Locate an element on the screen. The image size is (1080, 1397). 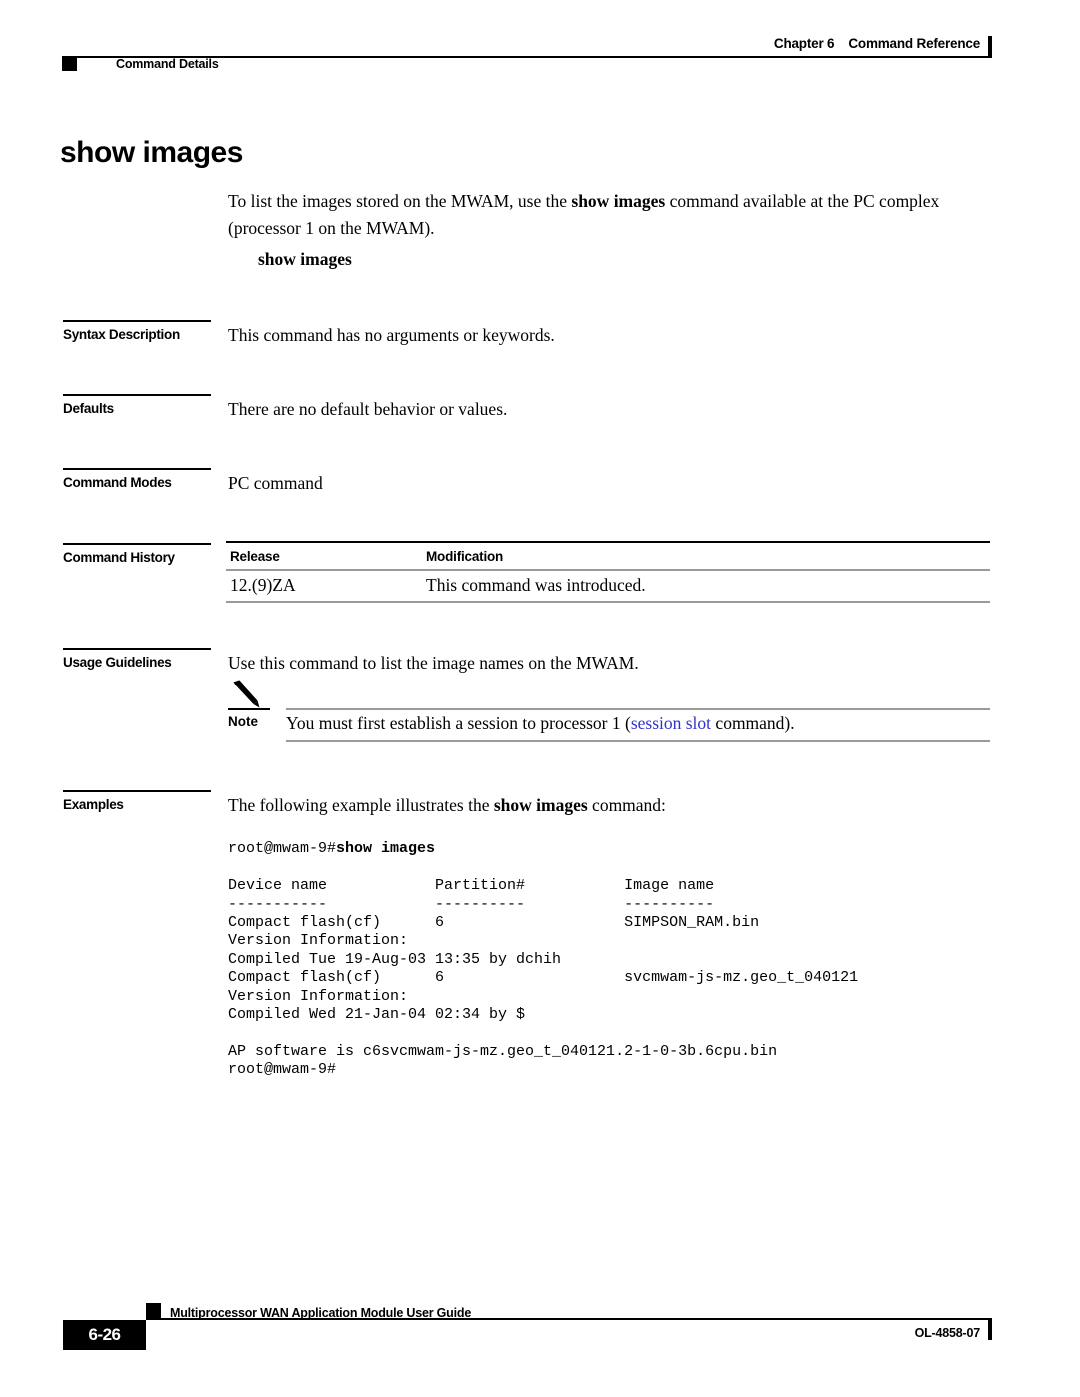
section-body-command-modes: PC command is located at coordinates (275, 483).